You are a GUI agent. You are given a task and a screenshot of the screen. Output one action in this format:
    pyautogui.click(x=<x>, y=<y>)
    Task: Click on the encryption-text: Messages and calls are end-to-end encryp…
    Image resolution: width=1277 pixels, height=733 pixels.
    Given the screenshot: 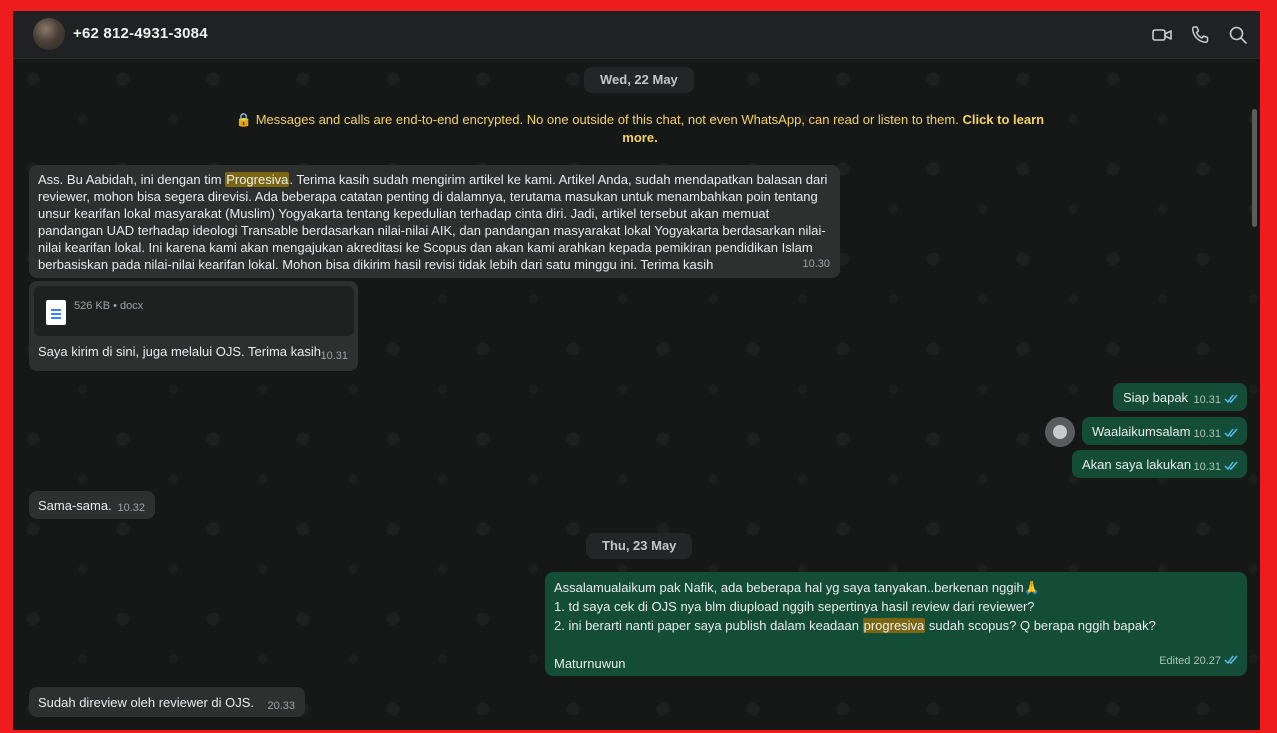 What is the action you would take?
    pyautogui.click(x=607, y=119)
    